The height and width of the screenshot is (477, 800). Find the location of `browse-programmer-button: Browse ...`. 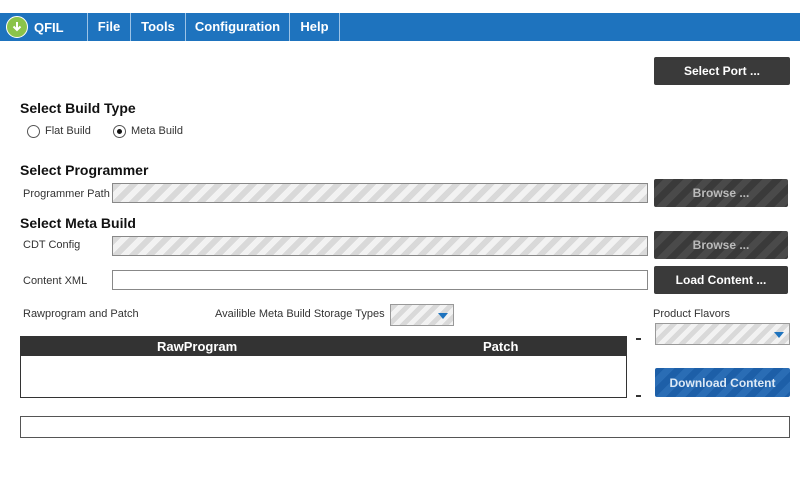

browse-programmer-button: Browse ... is located at coordinates (721, 193).